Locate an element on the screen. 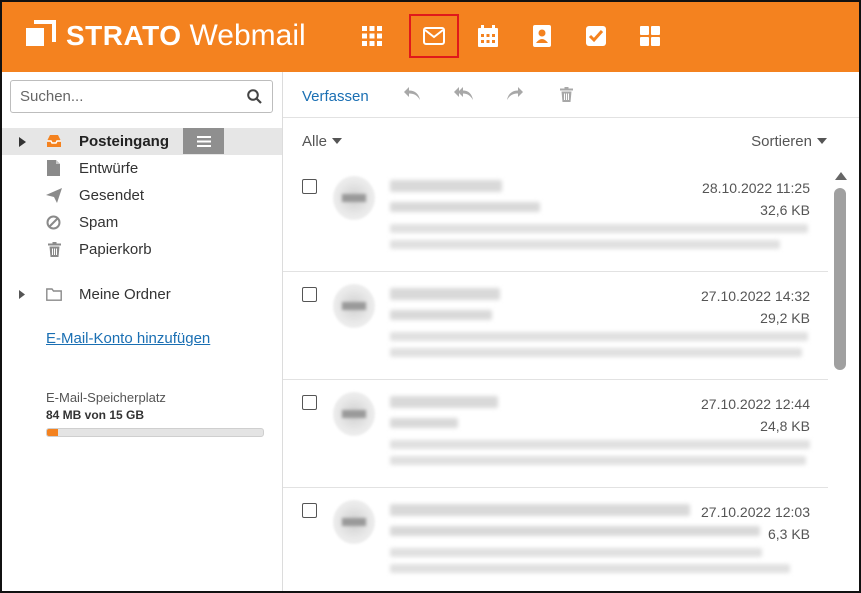 This screenshot has width=861, height=593. filter-label: Alle is located at coordinates (315, 141).